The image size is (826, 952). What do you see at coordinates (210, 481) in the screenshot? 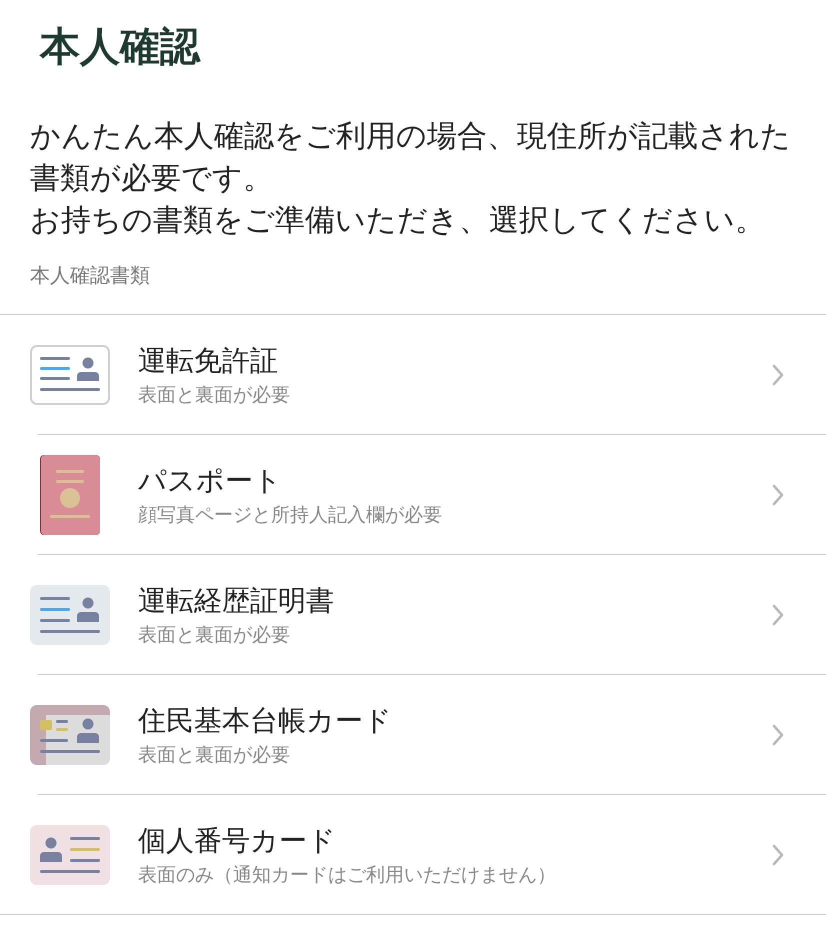
I see `document-name: パスポート` at bounding box center [210, 481].